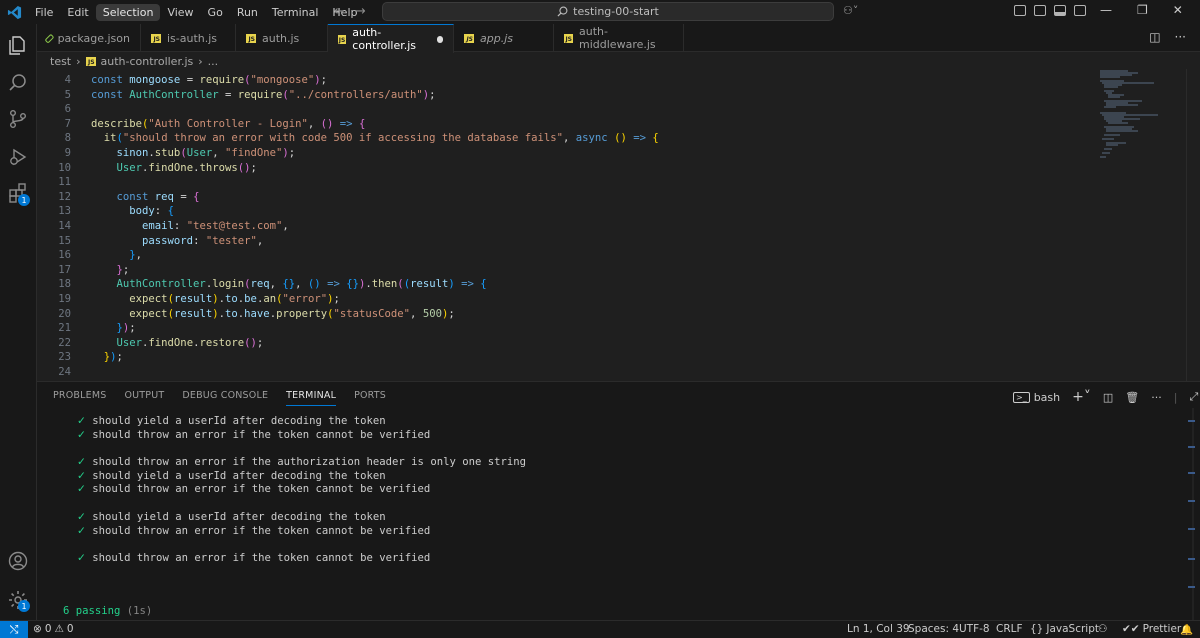 The width and height of the screenshot is (1200, 638). Describe the element at coordinates (80, 357) in the screenshot. I see `code-line: 23 });` at that location.